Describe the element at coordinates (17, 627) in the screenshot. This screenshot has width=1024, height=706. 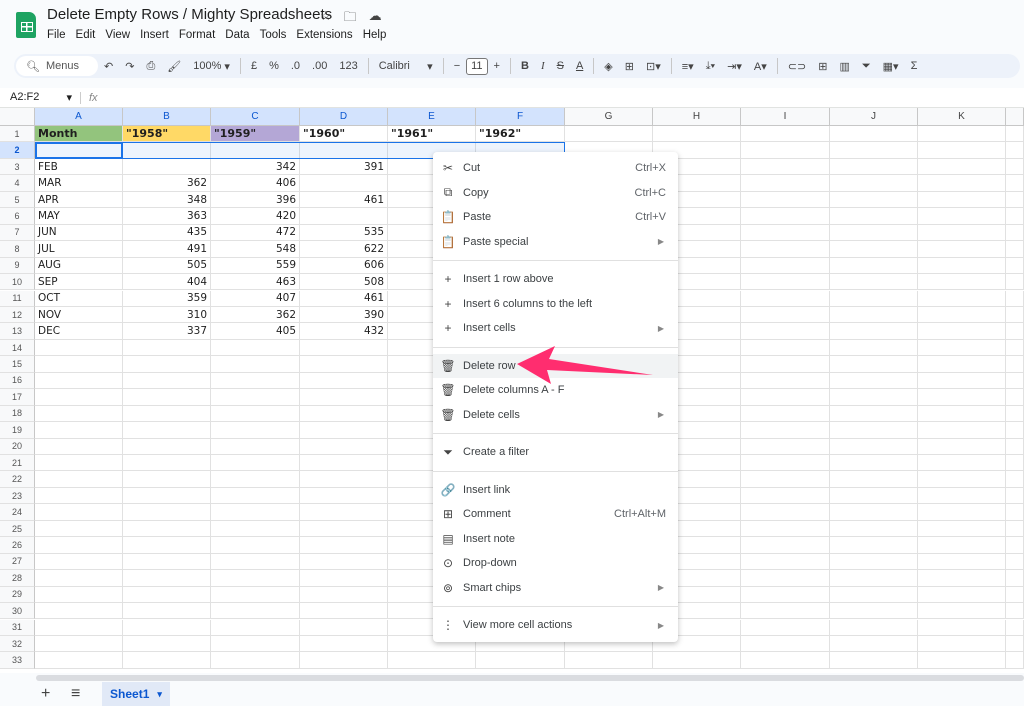
I see `row-header-31: 31` at that location.